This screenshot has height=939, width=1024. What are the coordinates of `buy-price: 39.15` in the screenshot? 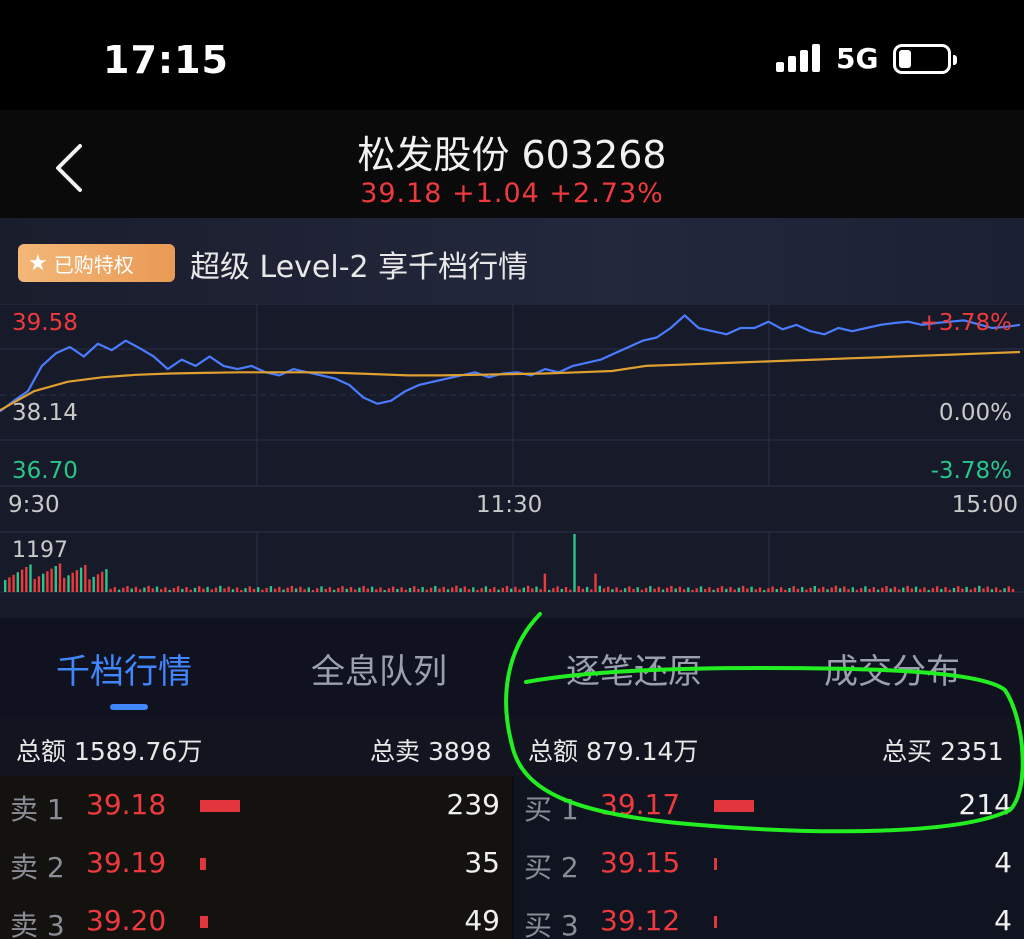 It's located at (640, 862).